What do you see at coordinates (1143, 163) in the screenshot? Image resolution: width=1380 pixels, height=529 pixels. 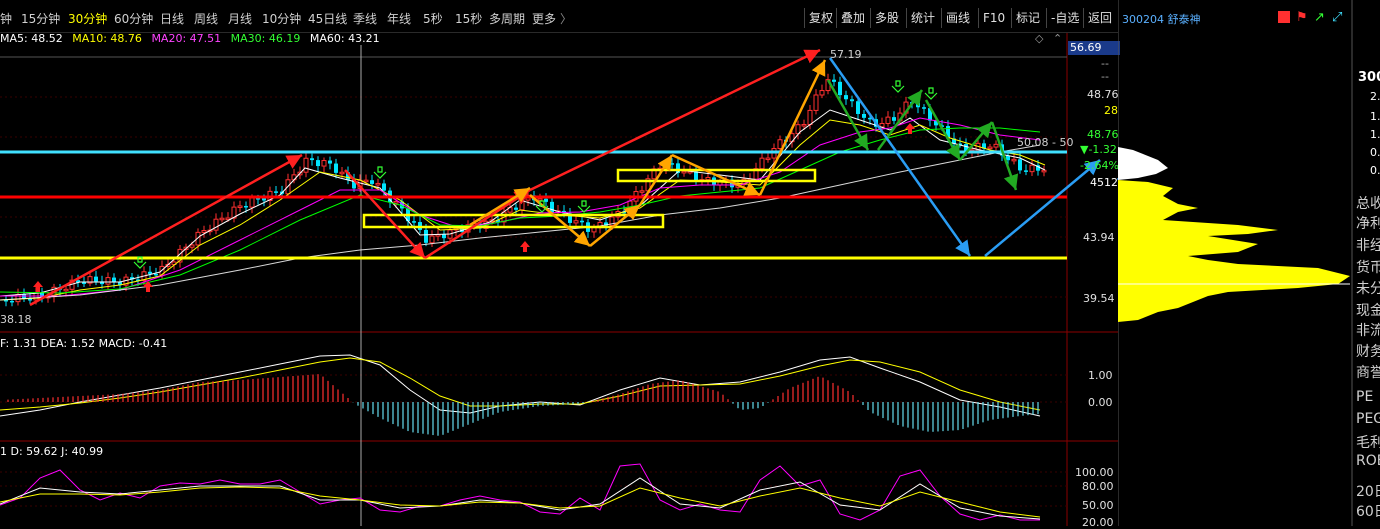 I see `volume-profile-white` at bounding box center [1143, 163].